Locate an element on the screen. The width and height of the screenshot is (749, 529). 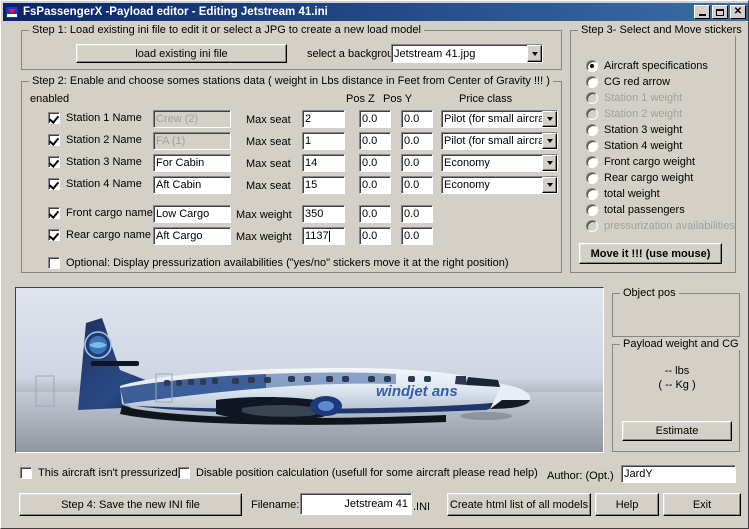
station-4-price-combo: Economy is located at coordinates (499, 185).